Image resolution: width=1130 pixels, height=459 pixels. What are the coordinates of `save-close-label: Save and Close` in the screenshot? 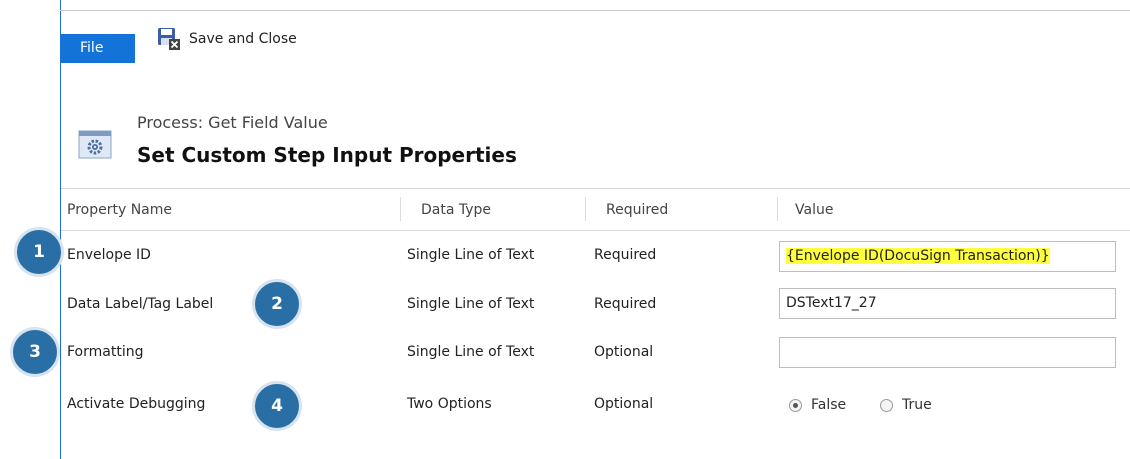 It's located at (243, 39).